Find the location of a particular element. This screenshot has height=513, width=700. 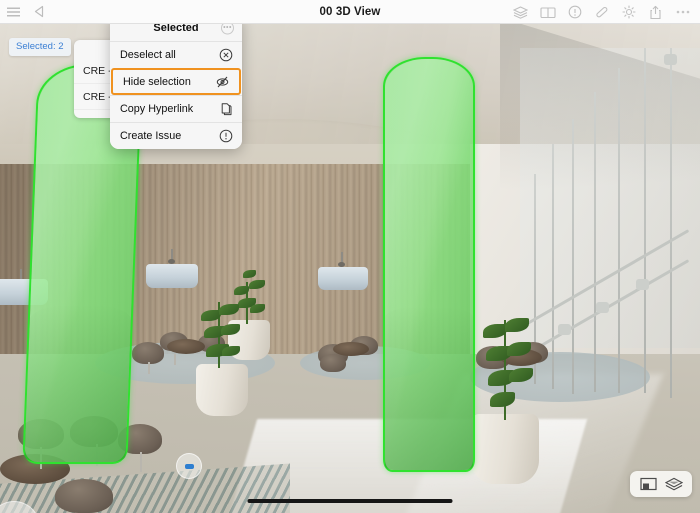

pendant-lamp-right is located at coordinates (343, 278).